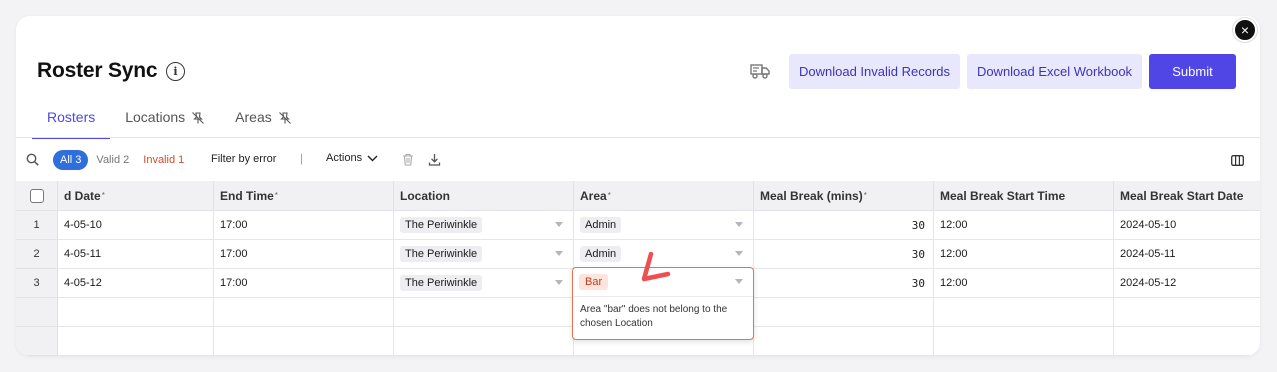  I want to click on select-all-checkbox, so click(36, 195).